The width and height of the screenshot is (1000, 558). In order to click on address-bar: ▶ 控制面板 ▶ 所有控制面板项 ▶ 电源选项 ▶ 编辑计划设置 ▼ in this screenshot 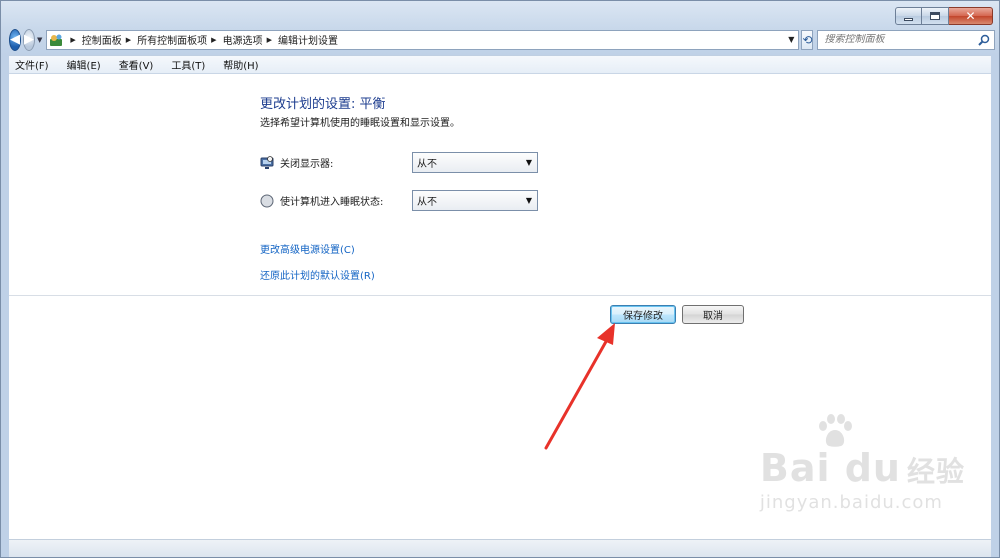, I will do `click(423, 39)`.